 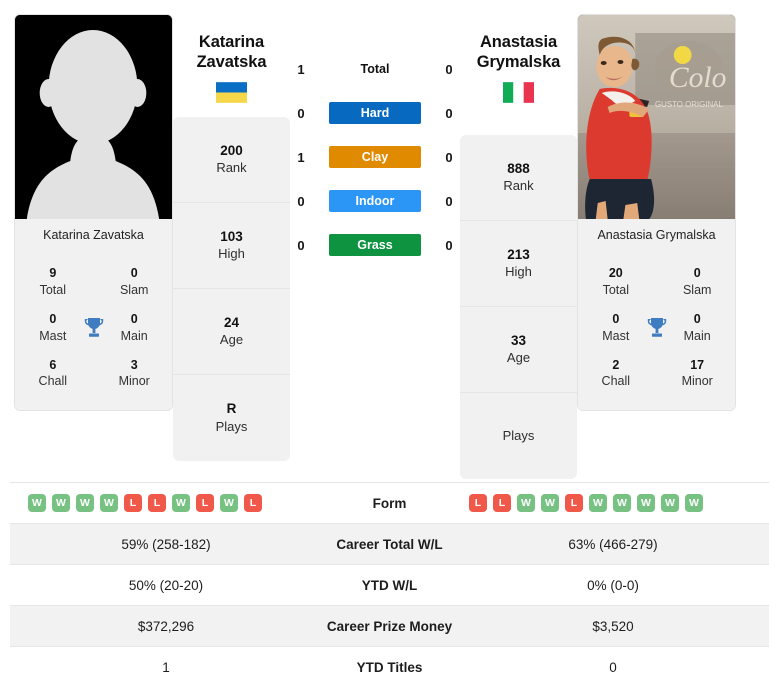 I want to click on right-titles-minor: 17 Minor, so click(x=697, y=374).